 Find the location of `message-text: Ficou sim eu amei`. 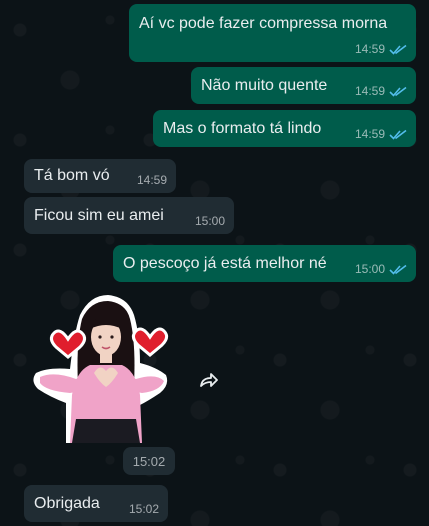

message-text: Ficou sim eu amei is located at coordinates (99, 215).